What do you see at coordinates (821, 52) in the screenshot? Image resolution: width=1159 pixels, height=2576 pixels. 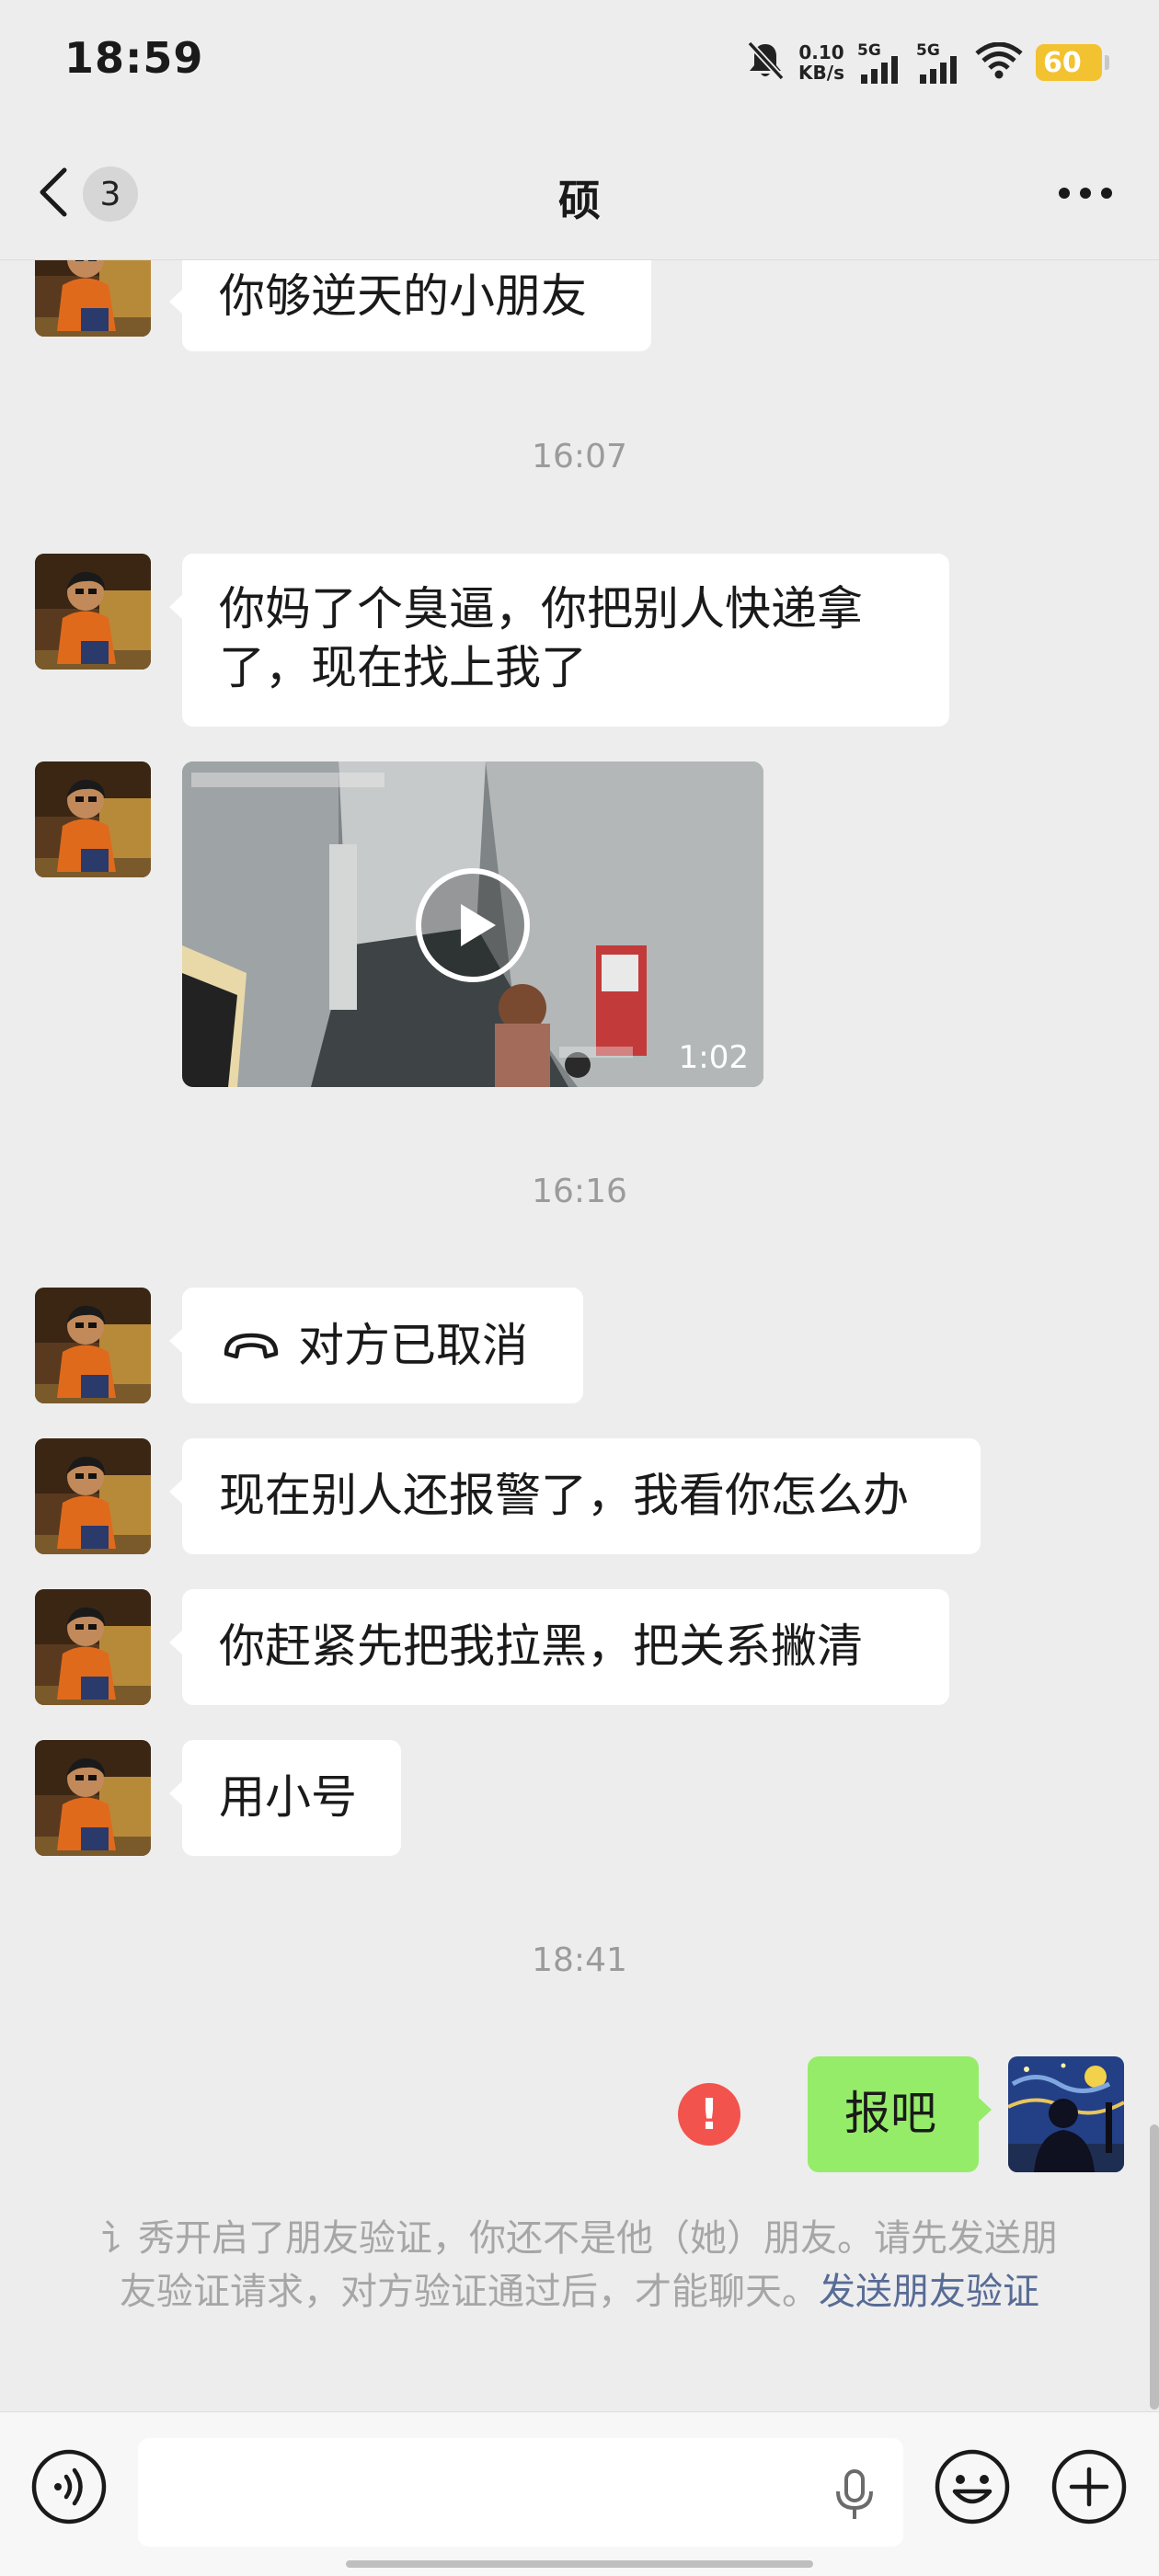 I see `net-speed-value: 0.10` at bounding box center [821, 52].